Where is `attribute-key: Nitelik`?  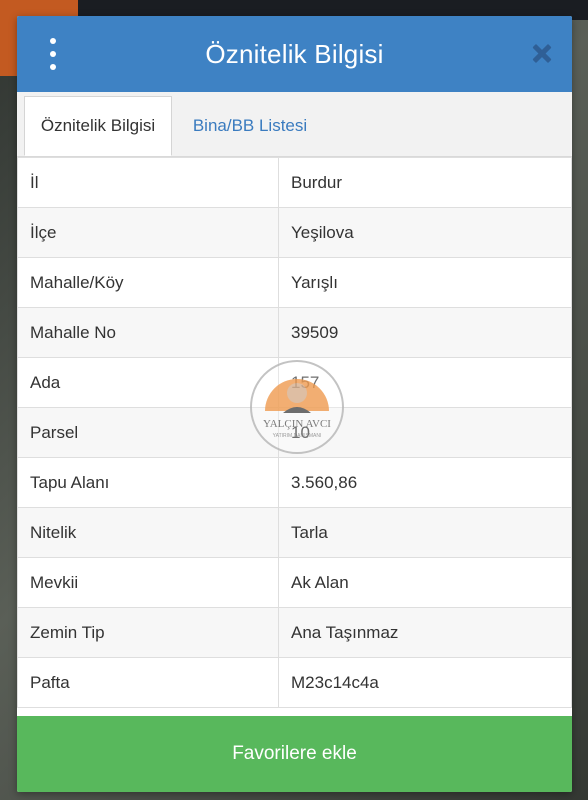 attribute-key: Nitelik is located at coordinates (148, 532).